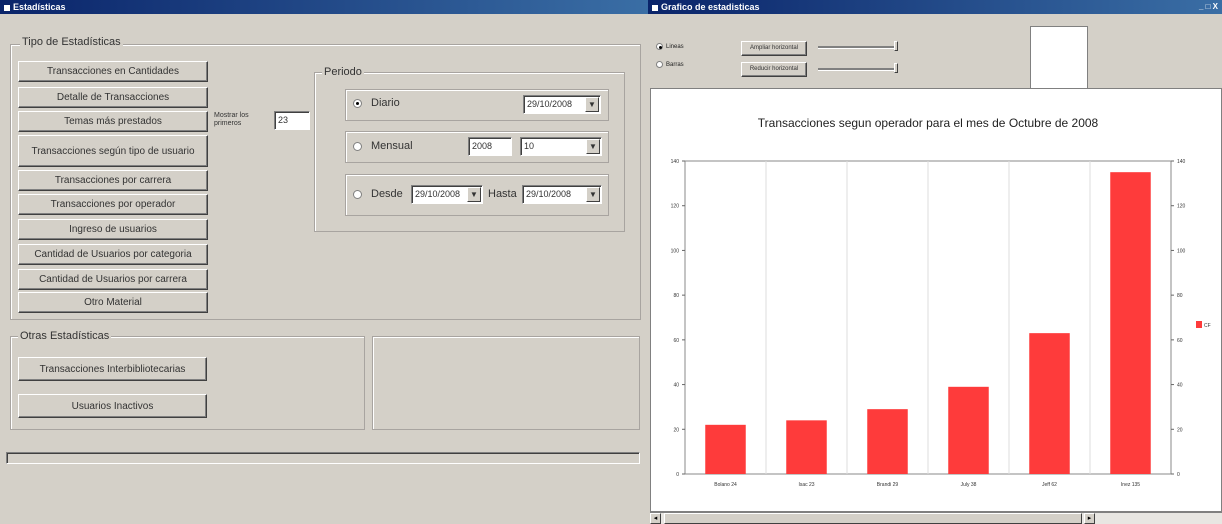  What do you see at coordinates (675, 251) in the screenshot?
I see `y-tick-label-left: 100` at bounding box center [675, 251].